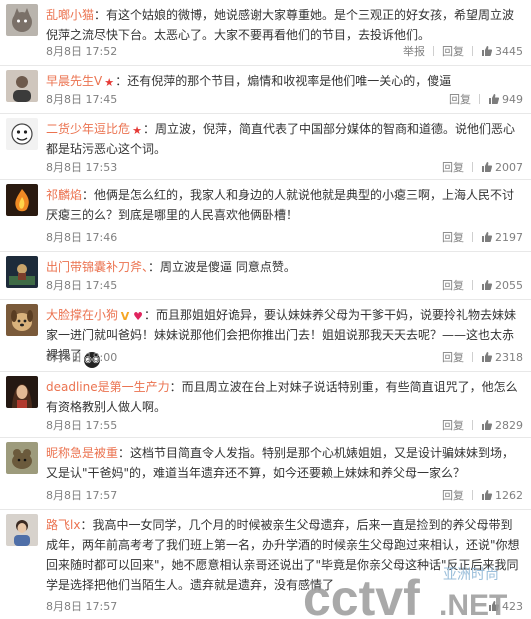  What do you see at coordinates (284, 52) in the screenshot?
I see `comment-meta: 8月8日 17:52 举报 回复 3445` at bounding box center [284, 52].